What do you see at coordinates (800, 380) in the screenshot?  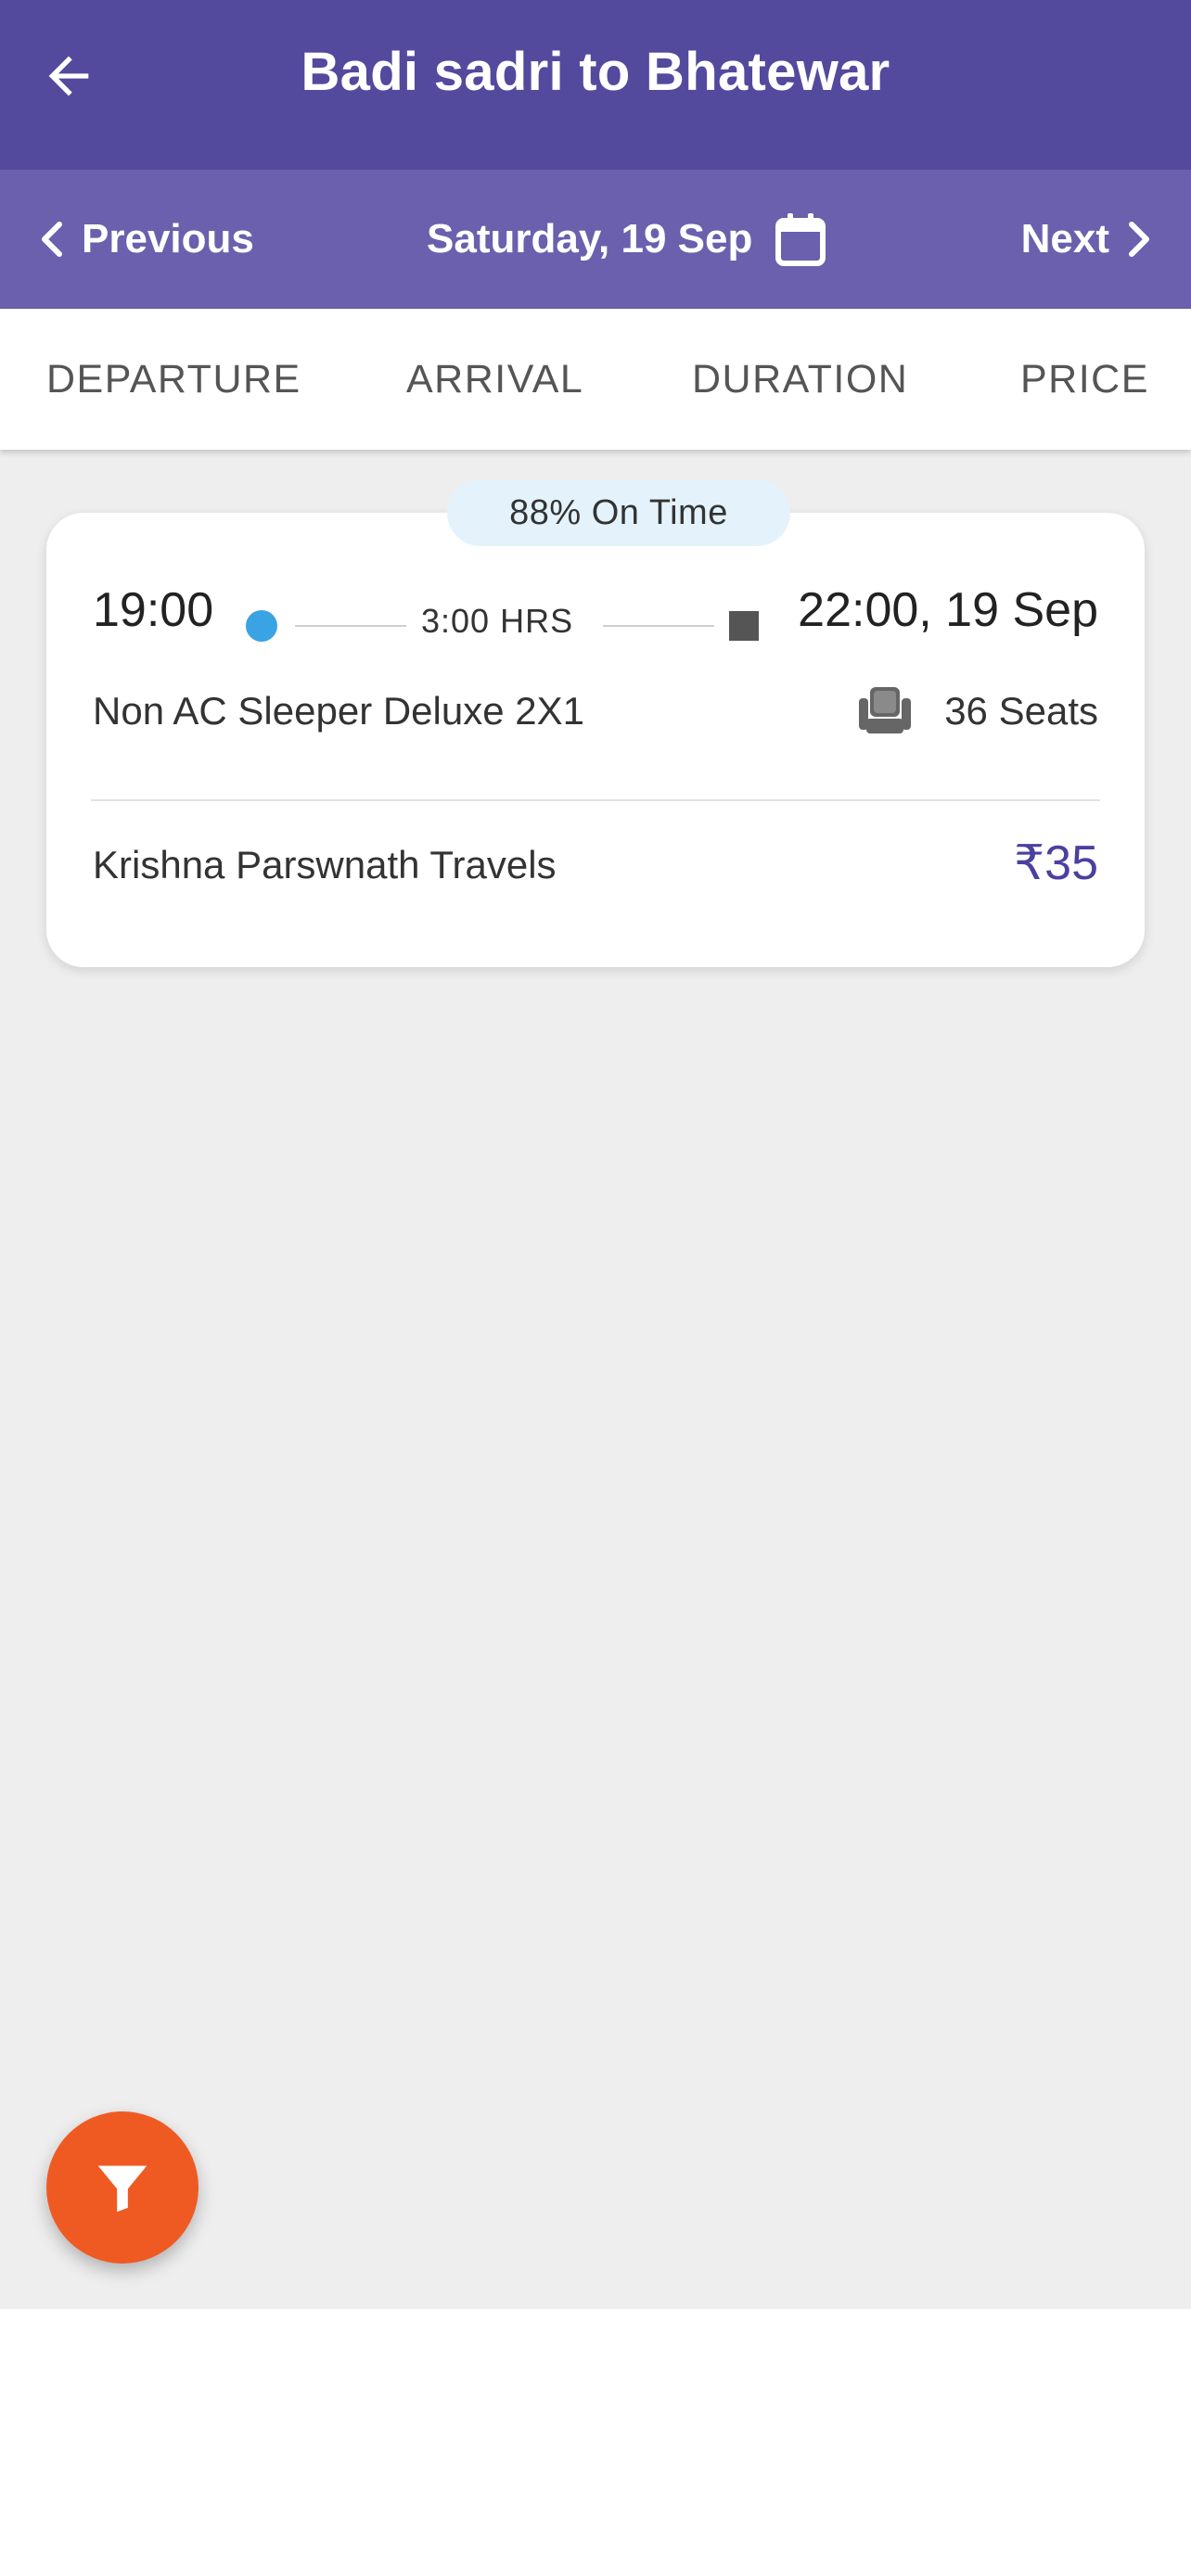 I see `sort-tab-duration: DURATION` at bounding box center [800, 380].